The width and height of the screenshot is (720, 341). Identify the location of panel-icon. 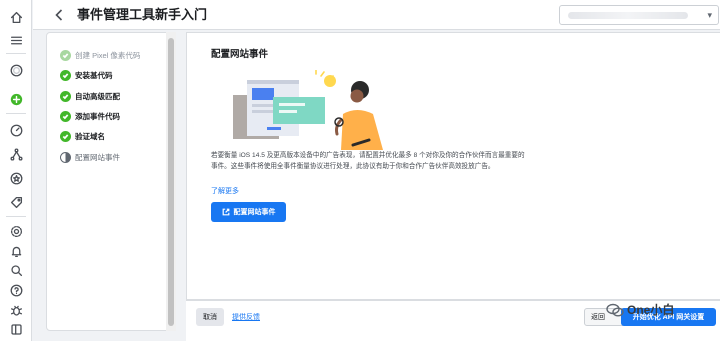
(16, 329).